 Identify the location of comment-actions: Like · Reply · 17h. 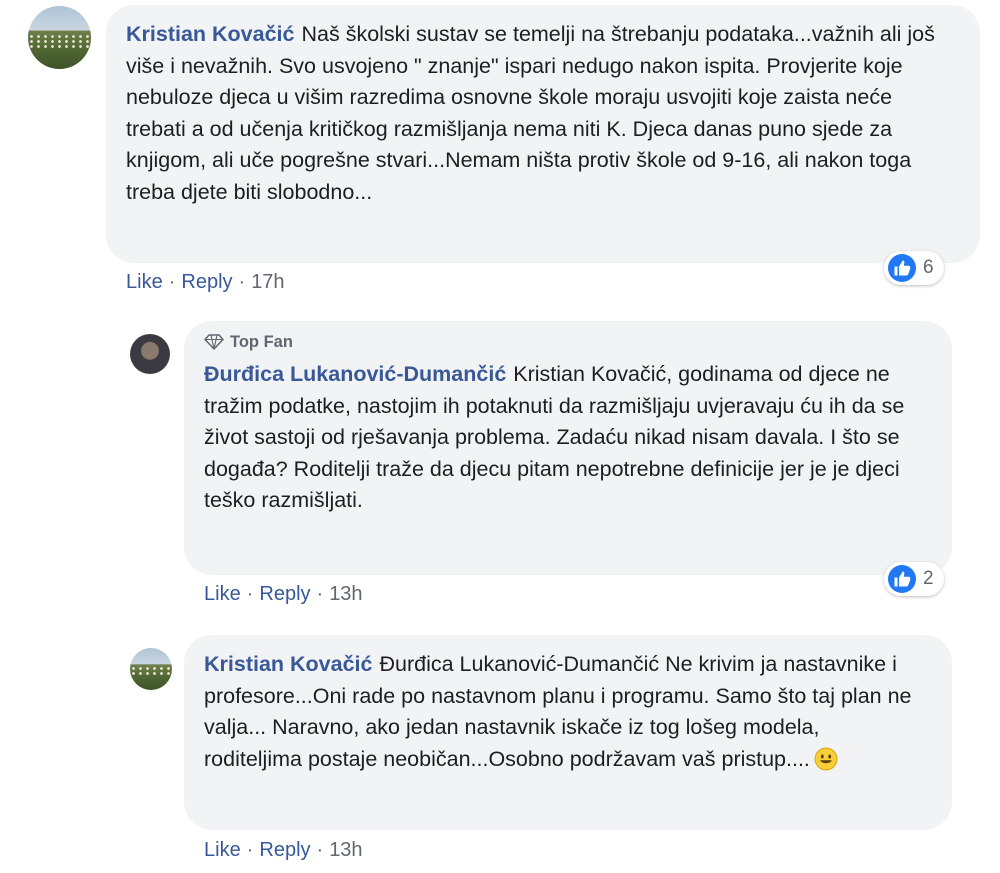
(205, 282).